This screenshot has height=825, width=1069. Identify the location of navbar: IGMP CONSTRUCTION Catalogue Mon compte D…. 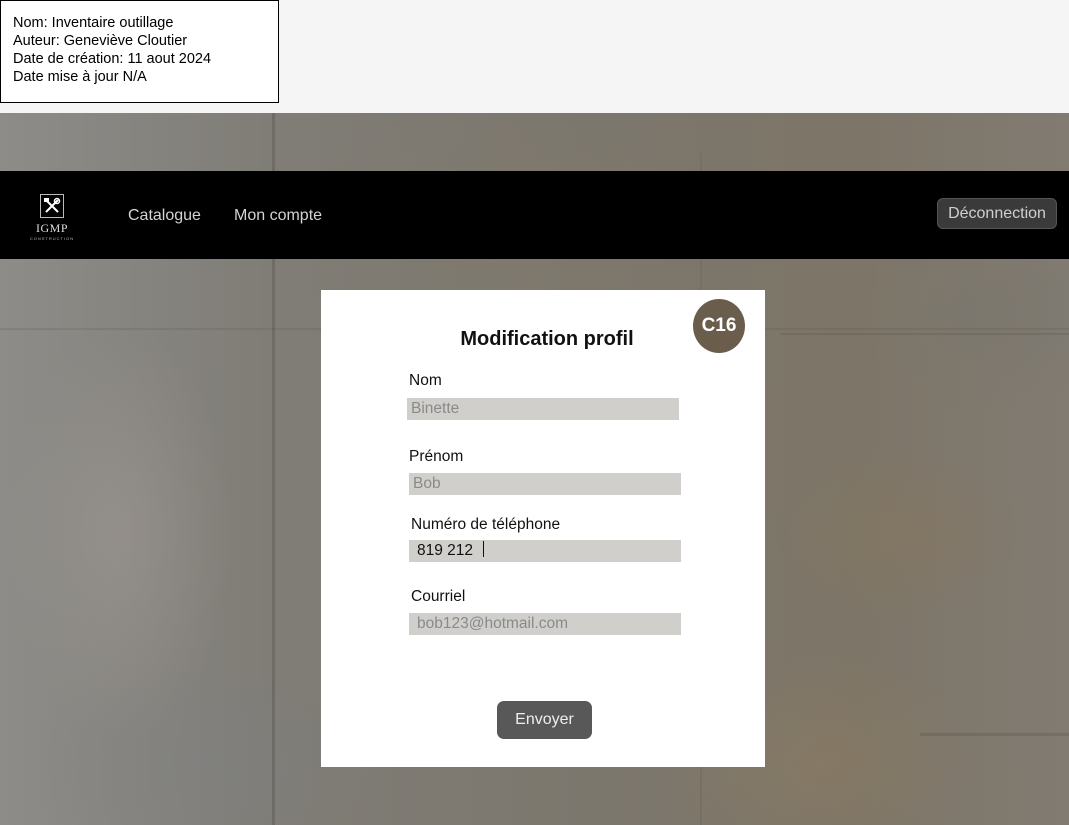
(534, 215).